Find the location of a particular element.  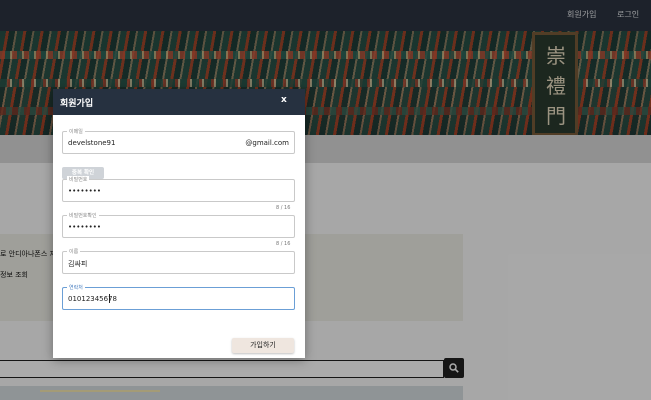

phone-field: 연락처 01012345678 is located at coordinates (178, 297).